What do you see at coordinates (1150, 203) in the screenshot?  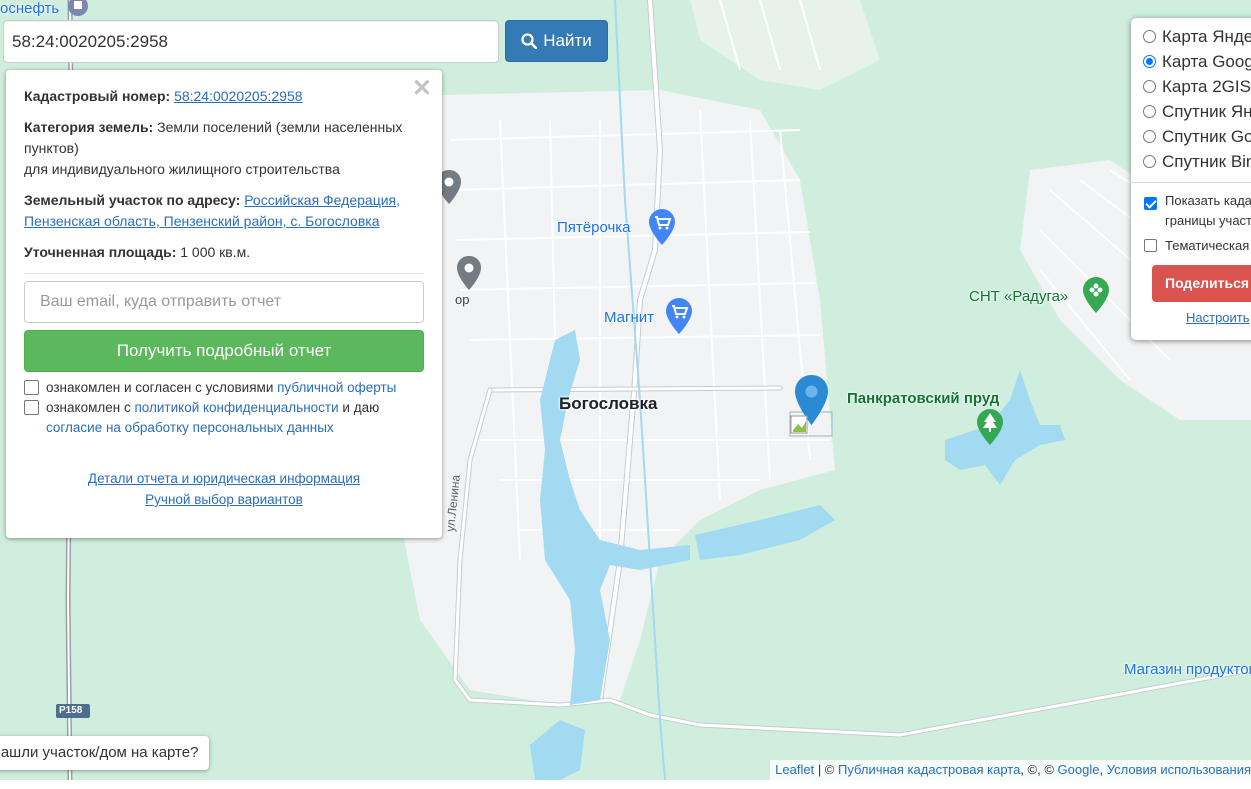 I see `show-borders-checkbox` at bounding box center [1150, 203].